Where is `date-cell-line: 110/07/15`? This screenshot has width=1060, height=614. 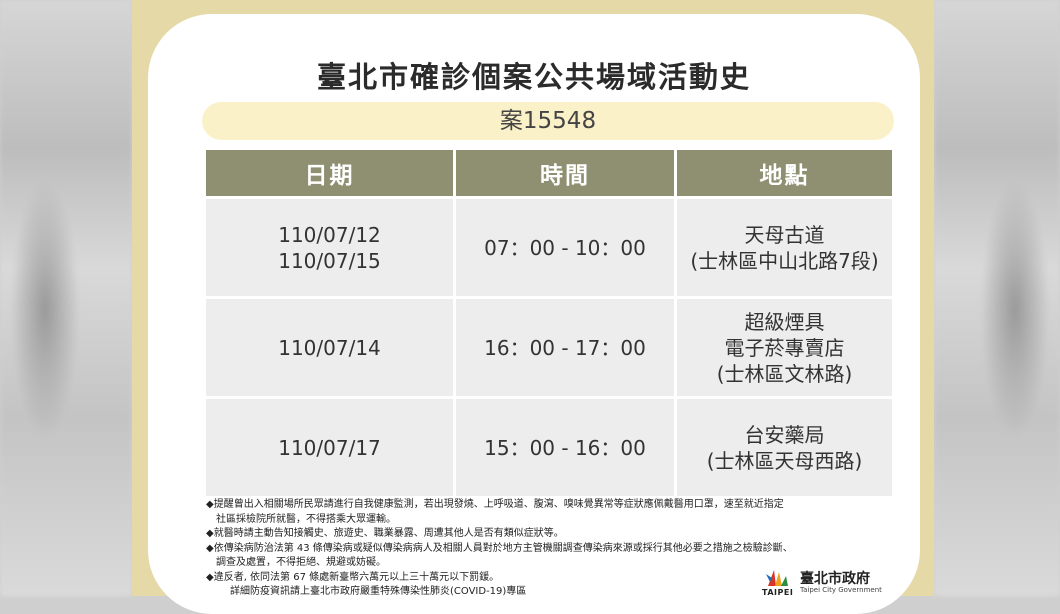
date-cell-line: 110/07/15 is located at coordinates (329, 260).